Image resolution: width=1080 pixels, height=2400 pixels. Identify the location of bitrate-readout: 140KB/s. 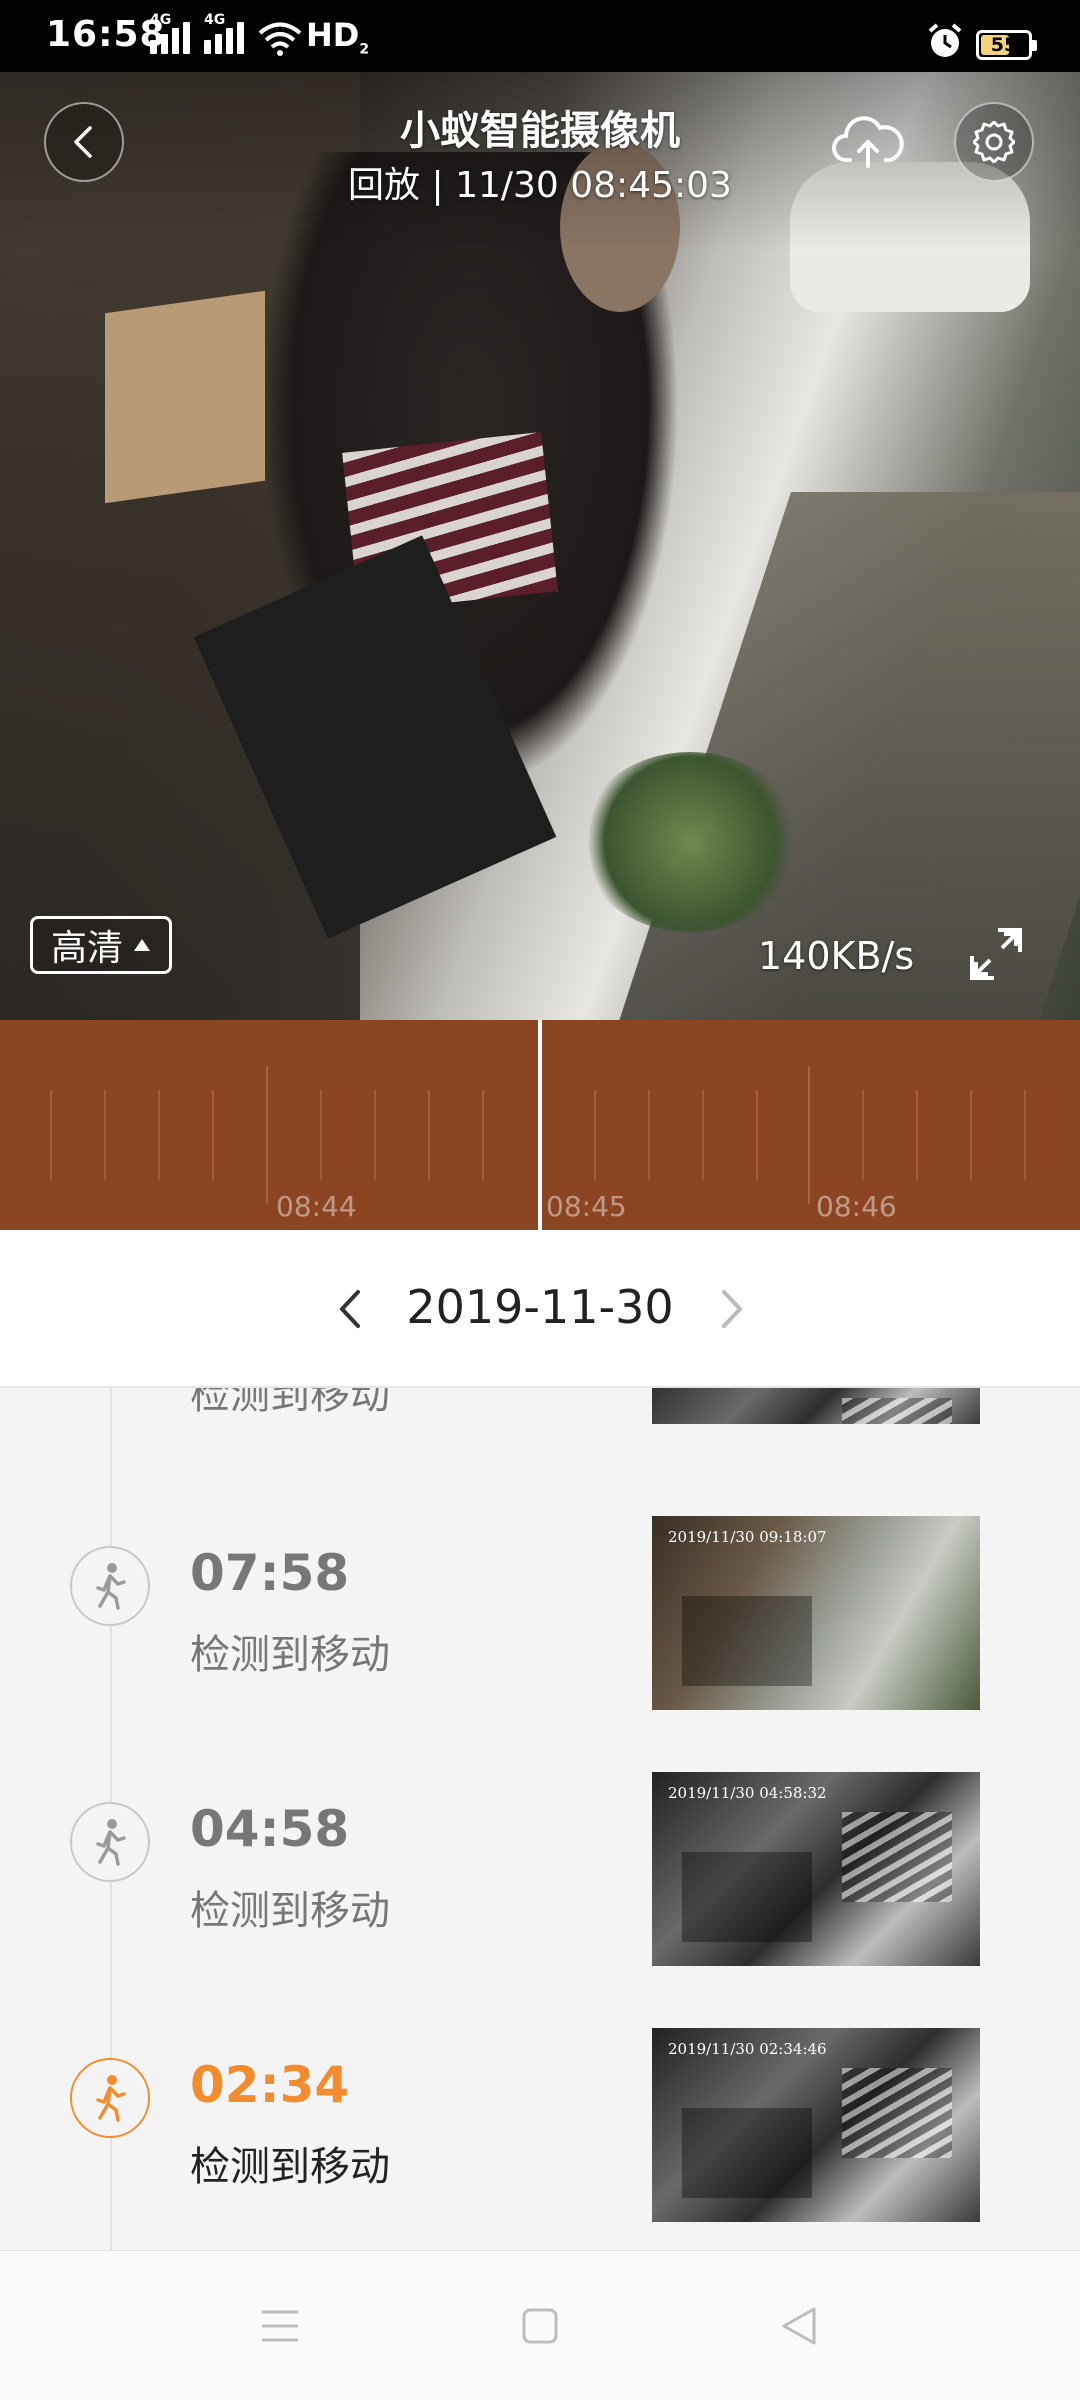
(836, 956).